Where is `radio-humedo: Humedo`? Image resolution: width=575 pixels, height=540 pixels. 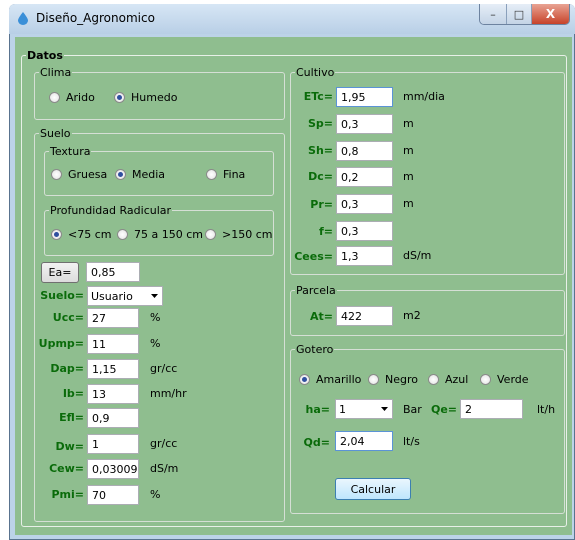 radio-humedo: Humedo is located at coordinates (145, 97).